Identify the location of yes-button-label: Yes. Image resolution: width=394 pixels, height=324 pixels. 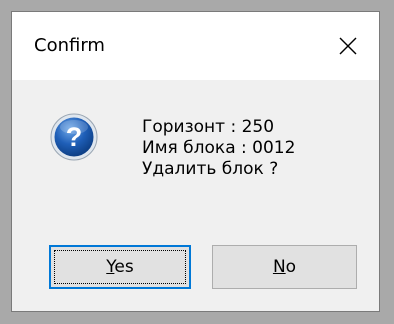
(120, 267).